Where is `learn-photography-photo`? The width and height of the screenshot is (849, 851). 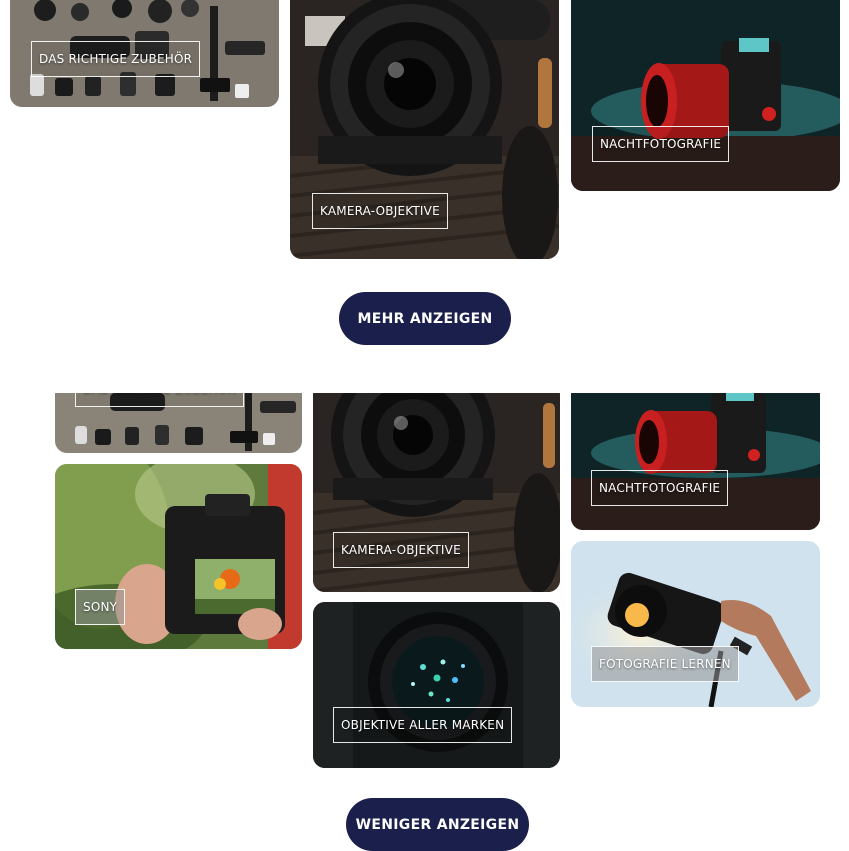 learn-photography-photo is located at coordinates (695, 624).